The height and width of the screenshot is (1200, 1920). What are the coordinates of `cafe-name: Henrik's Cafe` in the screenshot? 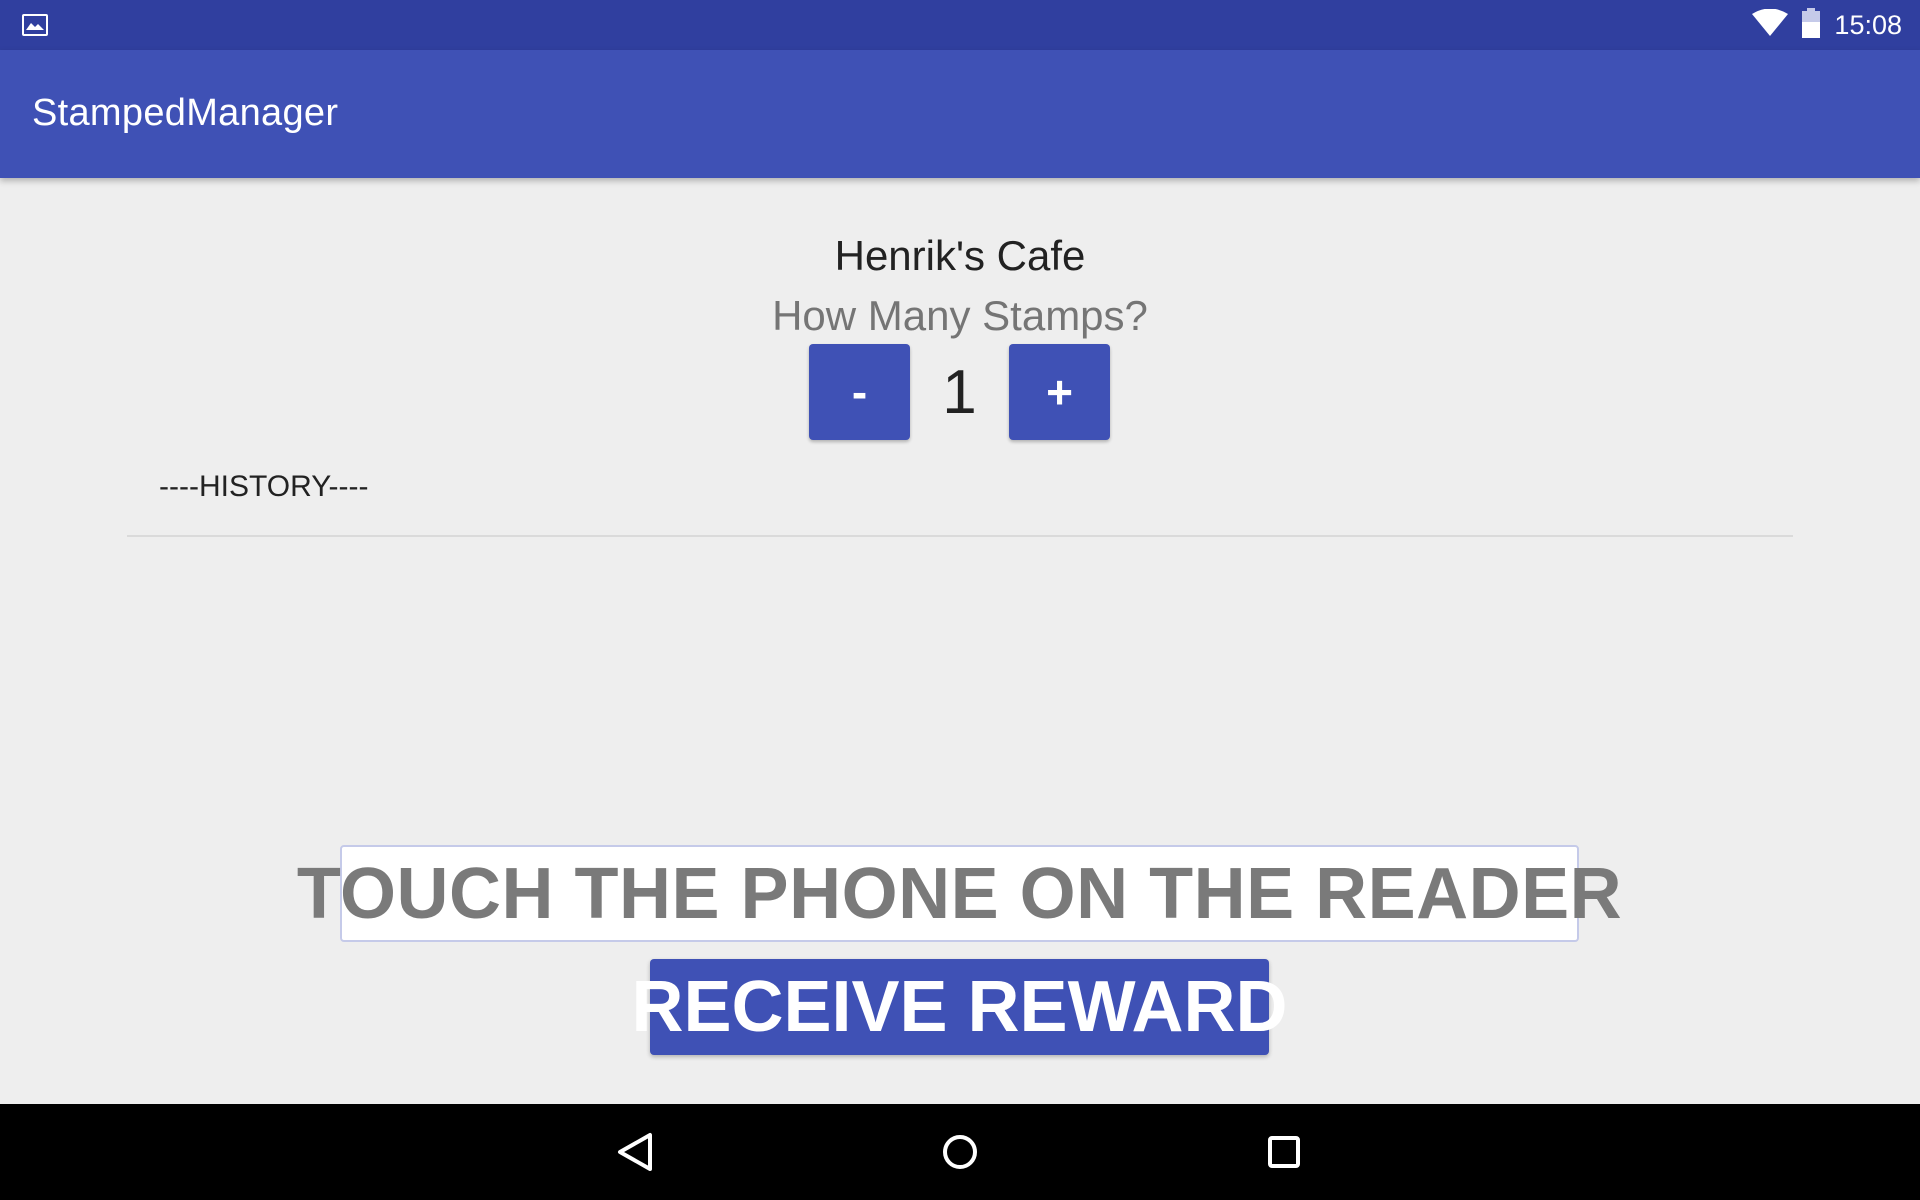 It's located at (960, 255).